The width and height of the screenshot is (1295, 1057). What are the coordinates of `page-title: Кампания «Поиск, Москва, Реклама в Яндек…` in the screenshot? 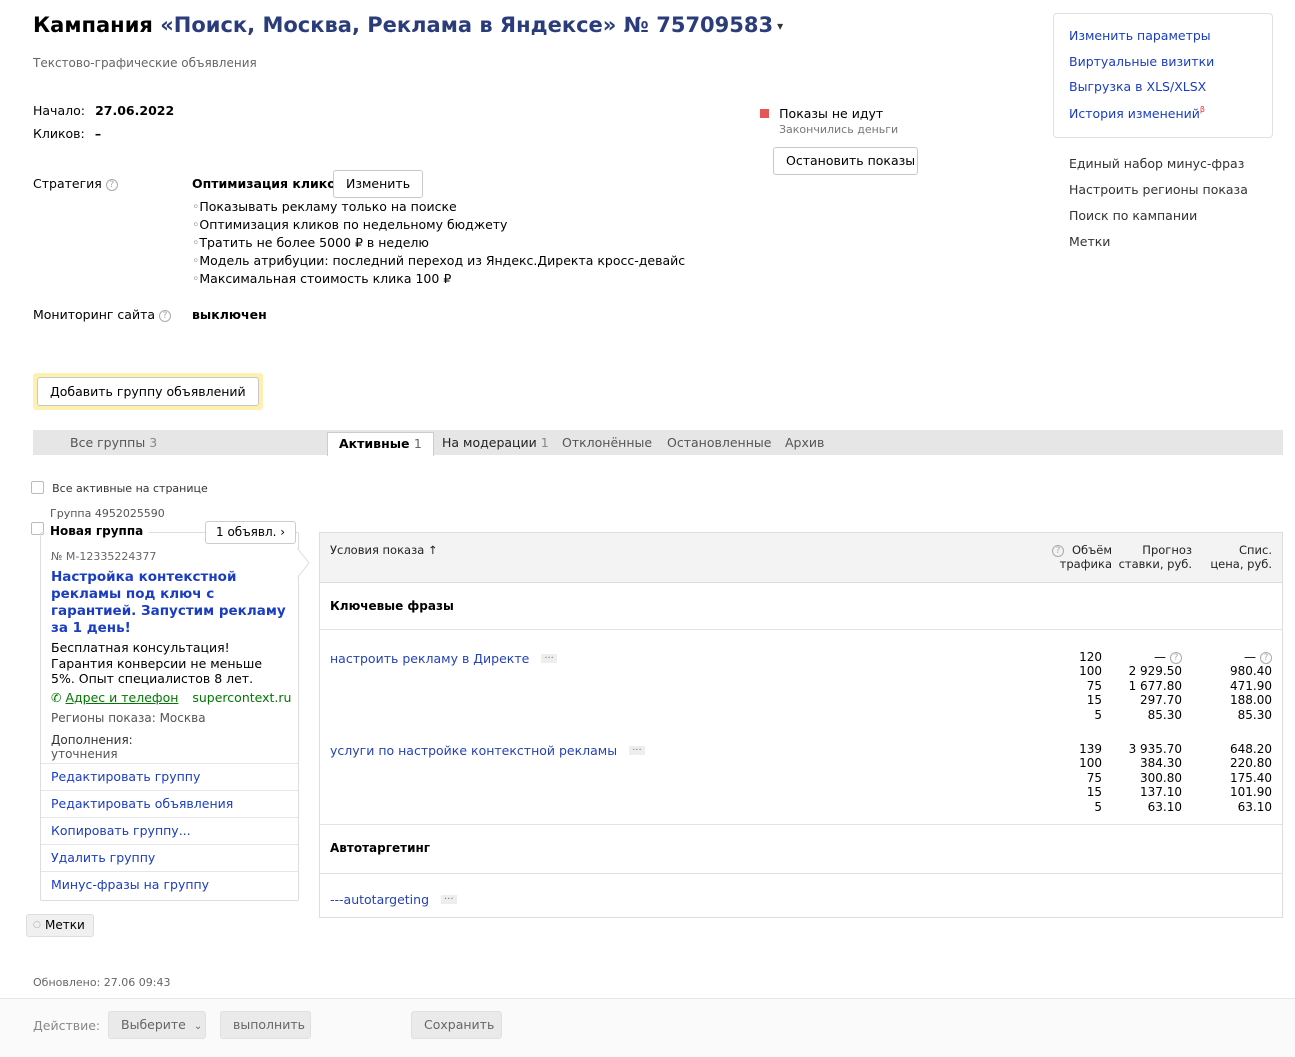 It's located at (408, 25).